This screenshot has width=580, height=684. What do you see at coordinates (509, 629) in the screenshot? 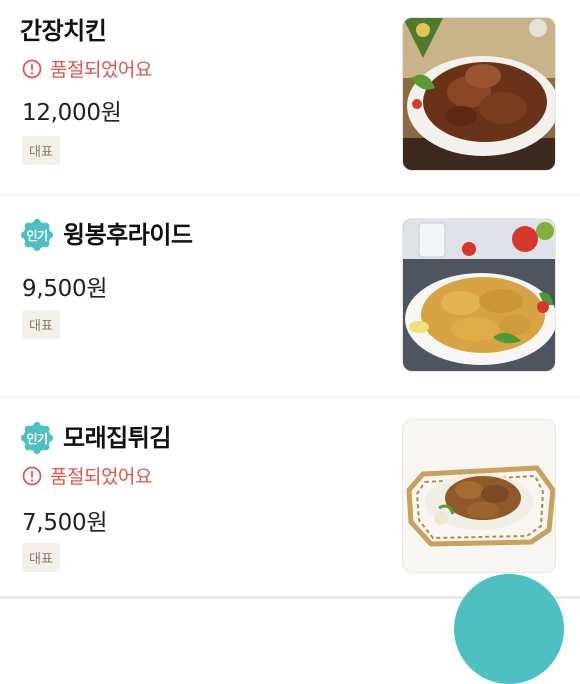
I see `floating-action-button` at bounding box center [509, 629].